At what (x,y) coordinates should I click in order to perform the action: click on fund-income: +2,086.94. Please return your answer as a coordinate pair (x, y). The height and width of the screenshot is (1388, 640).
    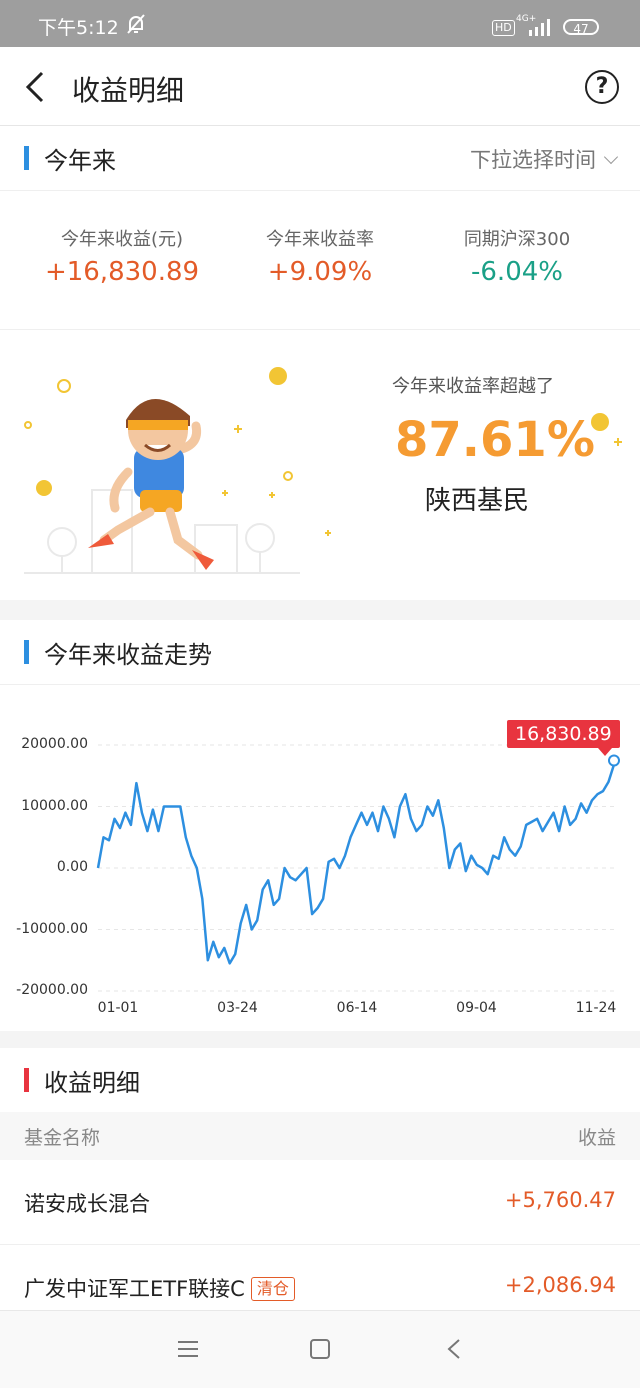
    Looking at the image, I should click on (560, 1285).